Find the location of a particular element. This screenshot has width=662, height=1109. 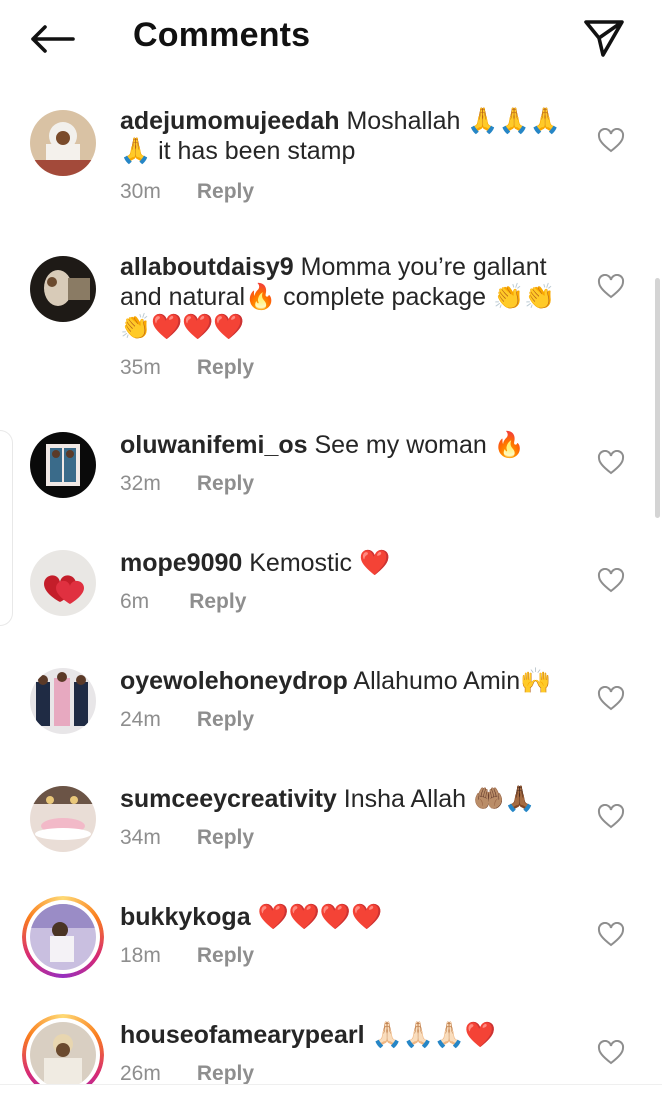

comment-username: bukkykoga is located at coordinates (185, 917).